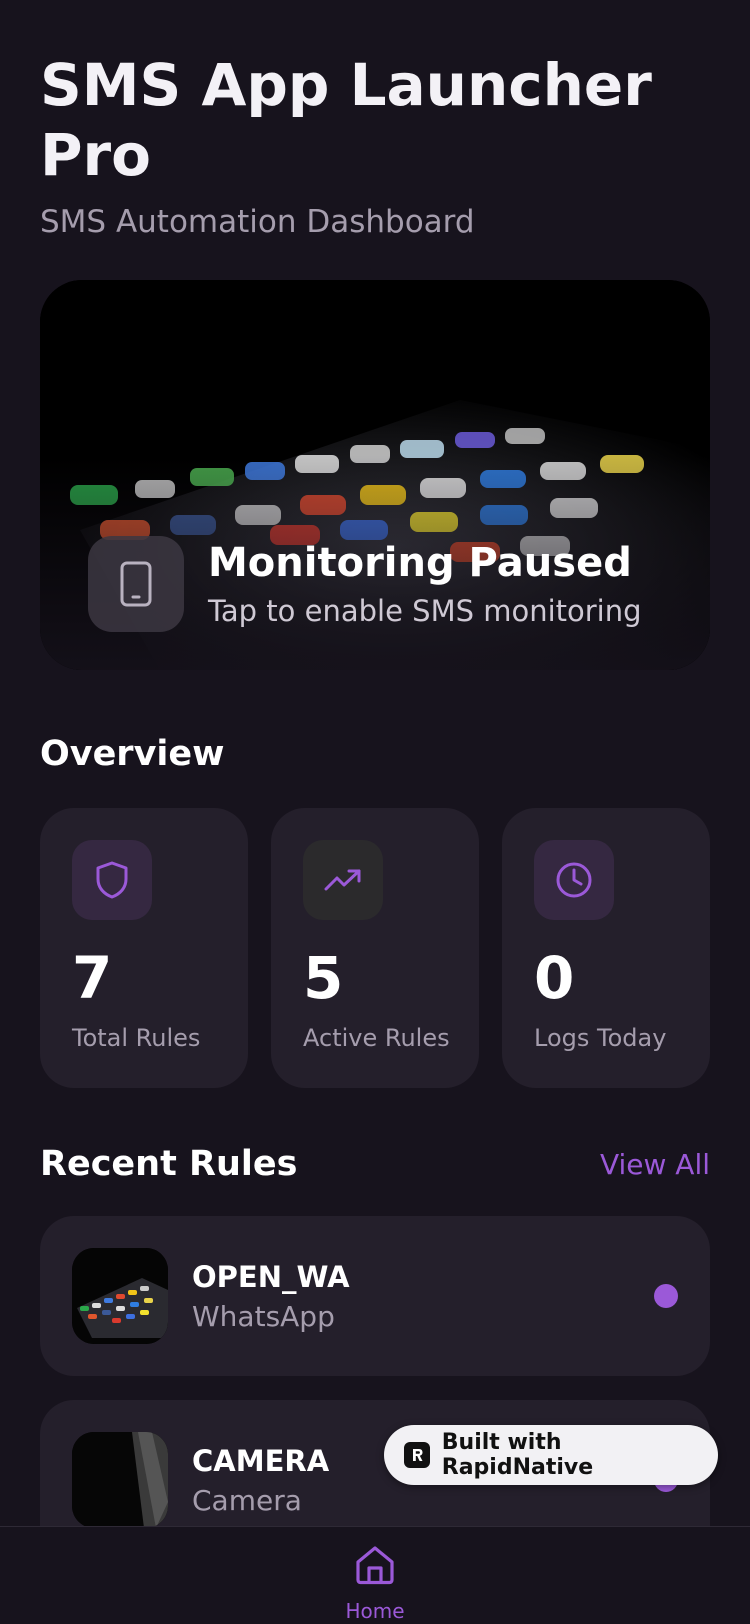 This screenshot has width=750, height=1624. I want to click on built-with-rapidnative-badge: Built with RapidNative, so click(551, 1455).